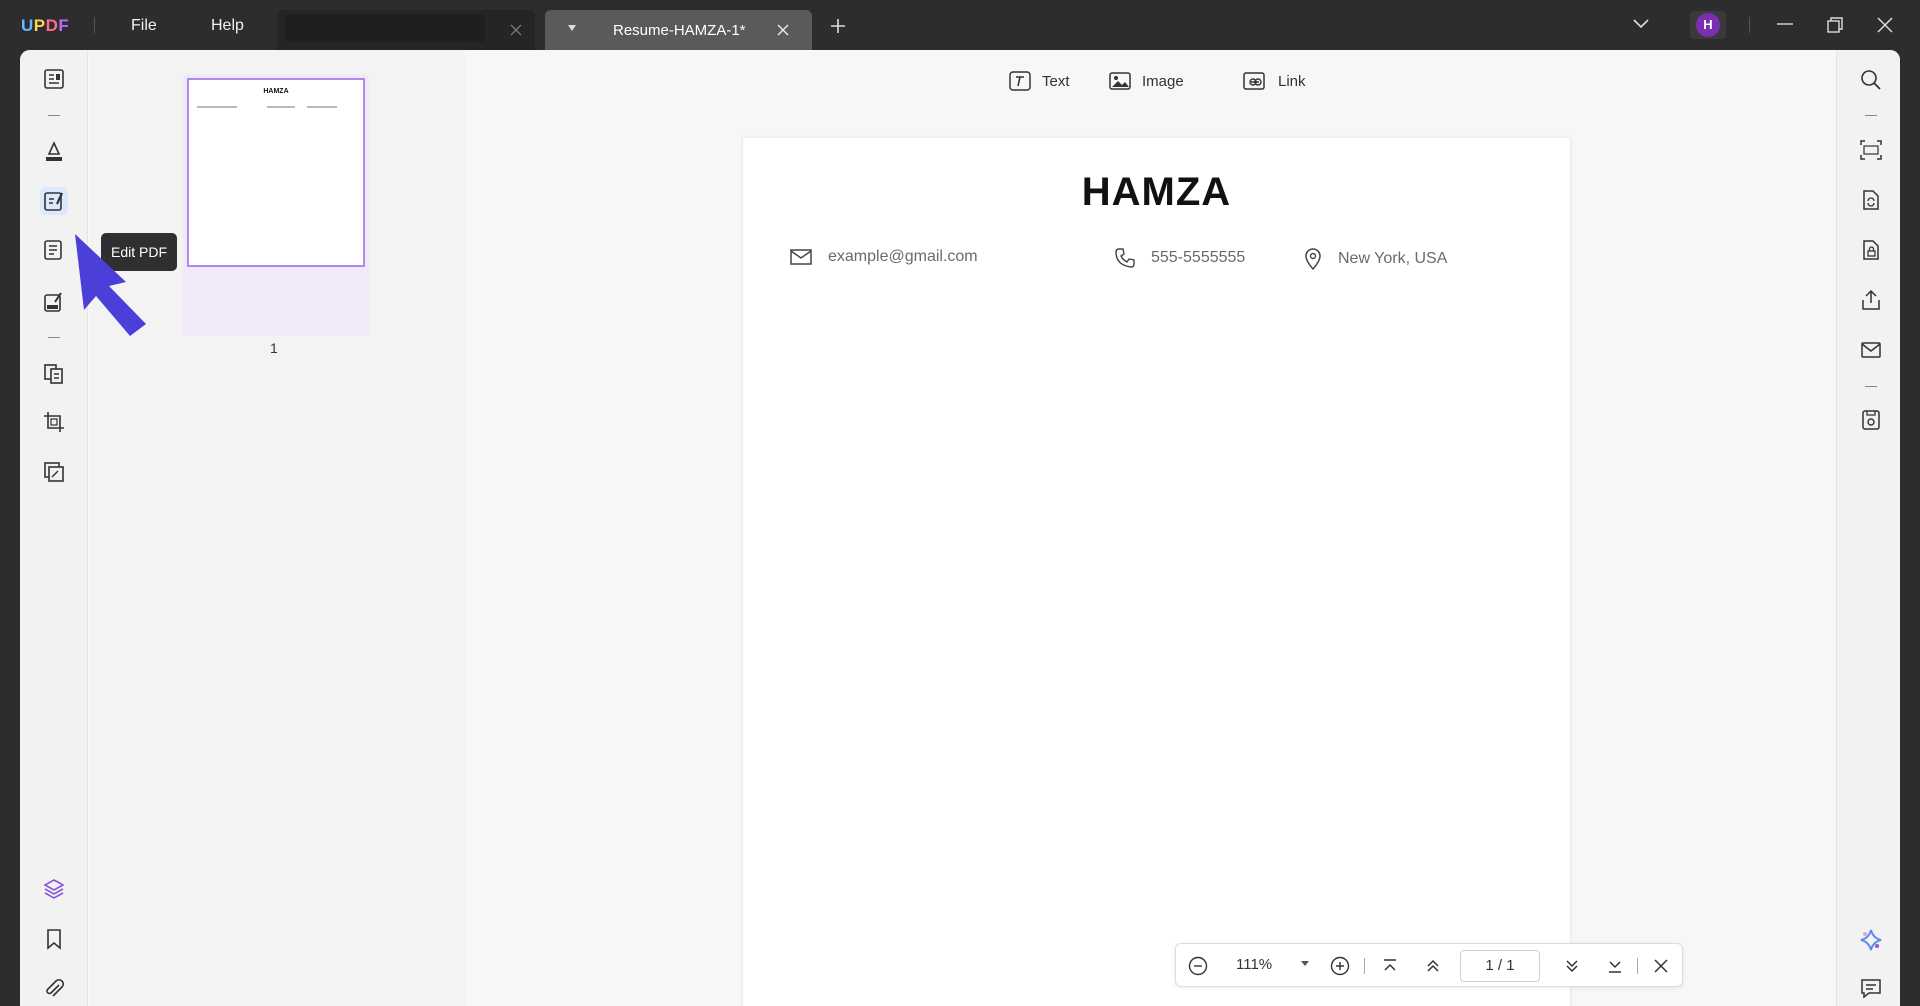  I want to click on tab-title: Resume-HAMZA-1*, so click(679, 30).